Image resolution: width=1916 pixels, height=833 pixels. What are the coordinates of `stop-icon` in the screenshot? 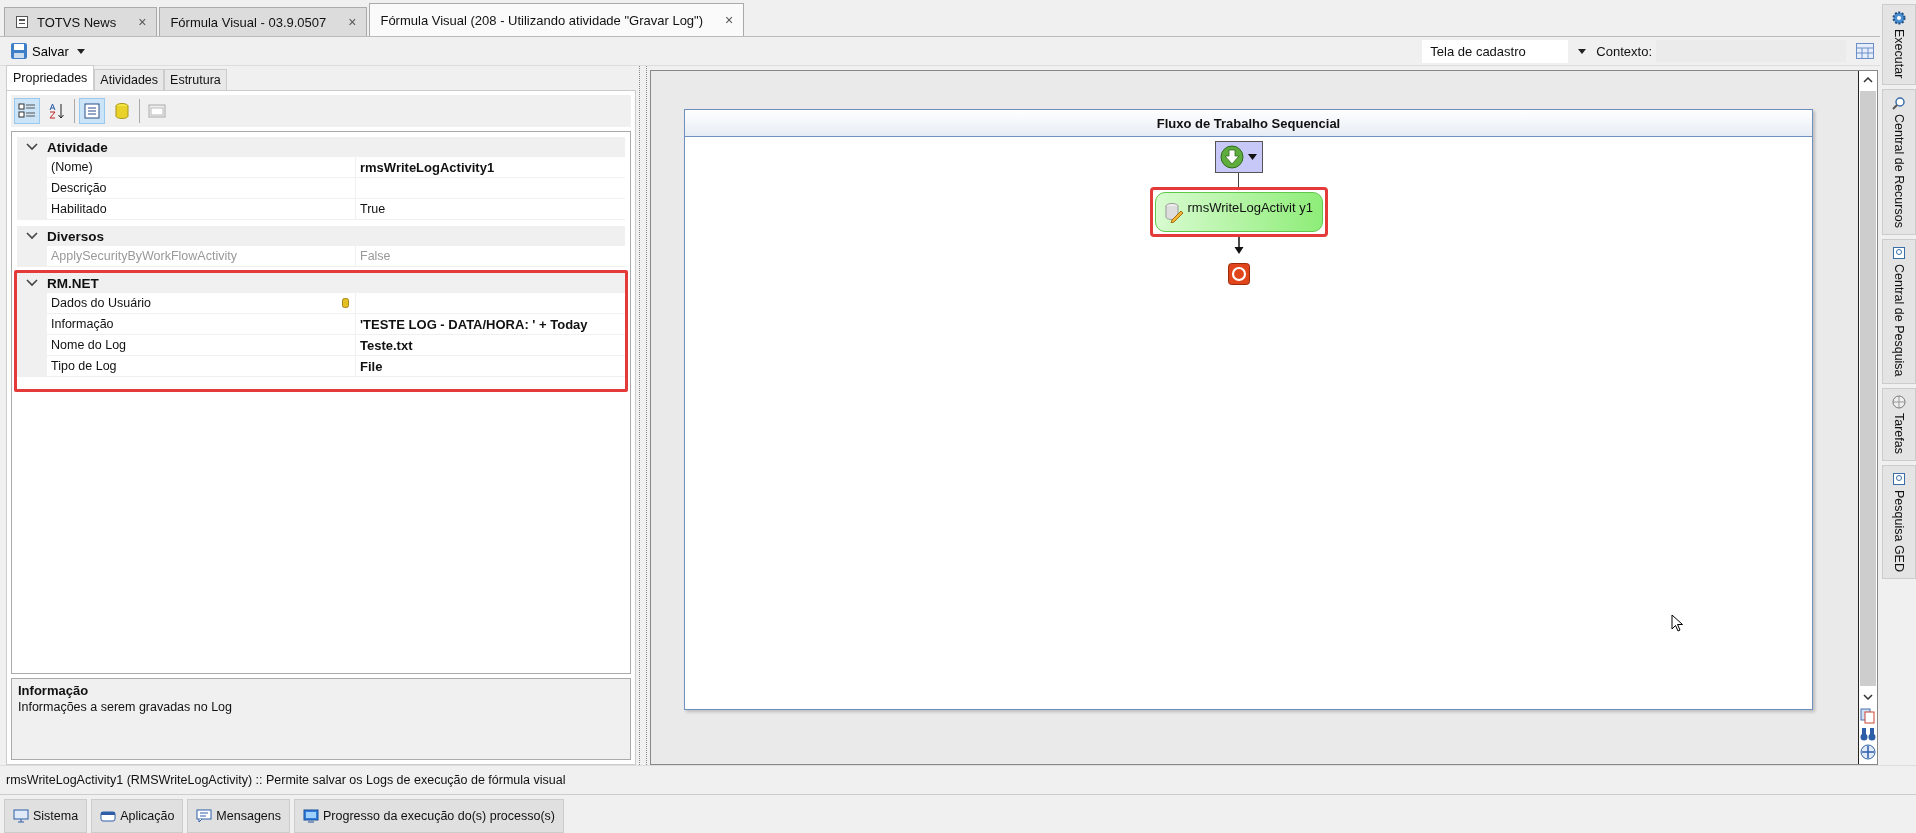 It's located at (1238, 274).